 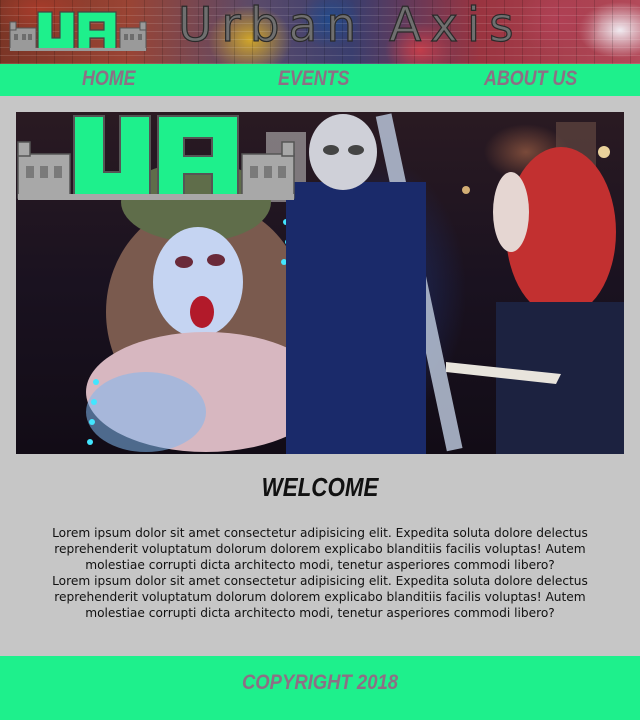 I want to click on nav-home-link: HOME, so click(x=109, y=79).